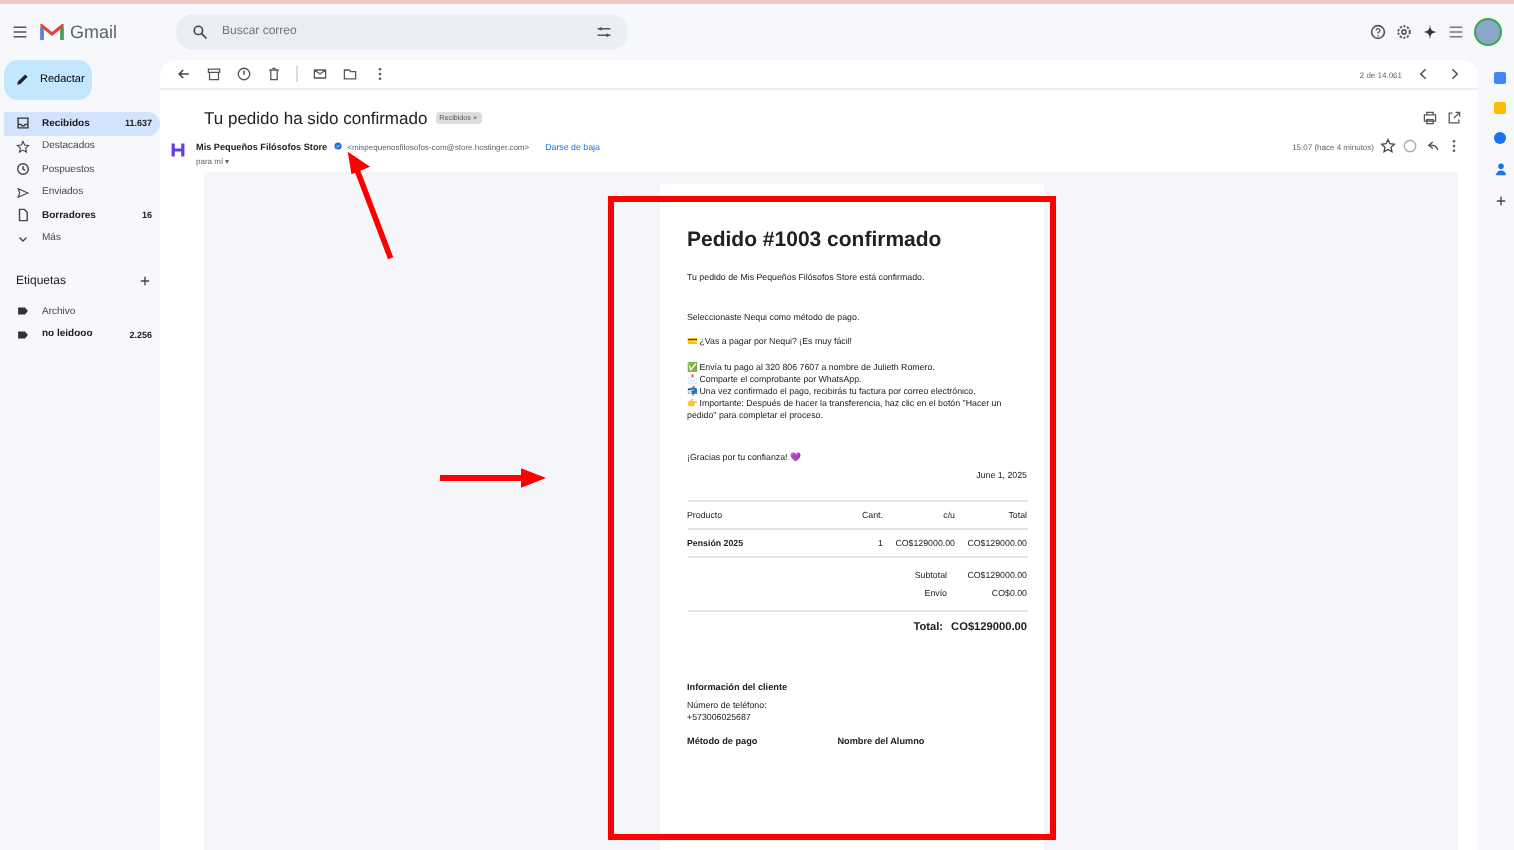  What do you see at coordinates (178, 150) in the screenshot?
I see `sender-logo-icon` at bounding box center [178, 150].